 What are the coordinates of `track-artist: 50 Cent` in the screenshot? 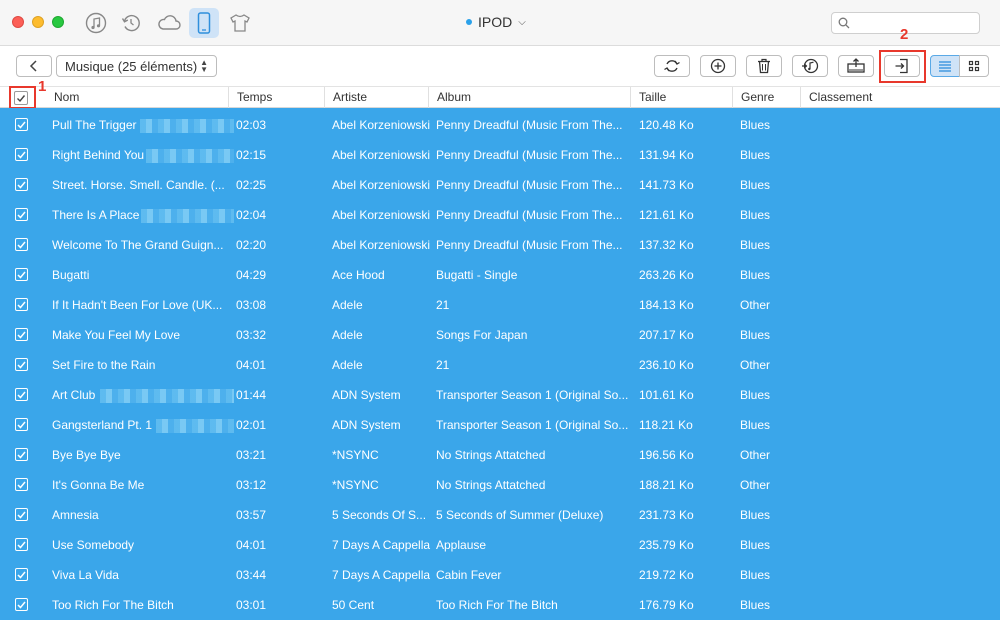 It's located at (353, 605).